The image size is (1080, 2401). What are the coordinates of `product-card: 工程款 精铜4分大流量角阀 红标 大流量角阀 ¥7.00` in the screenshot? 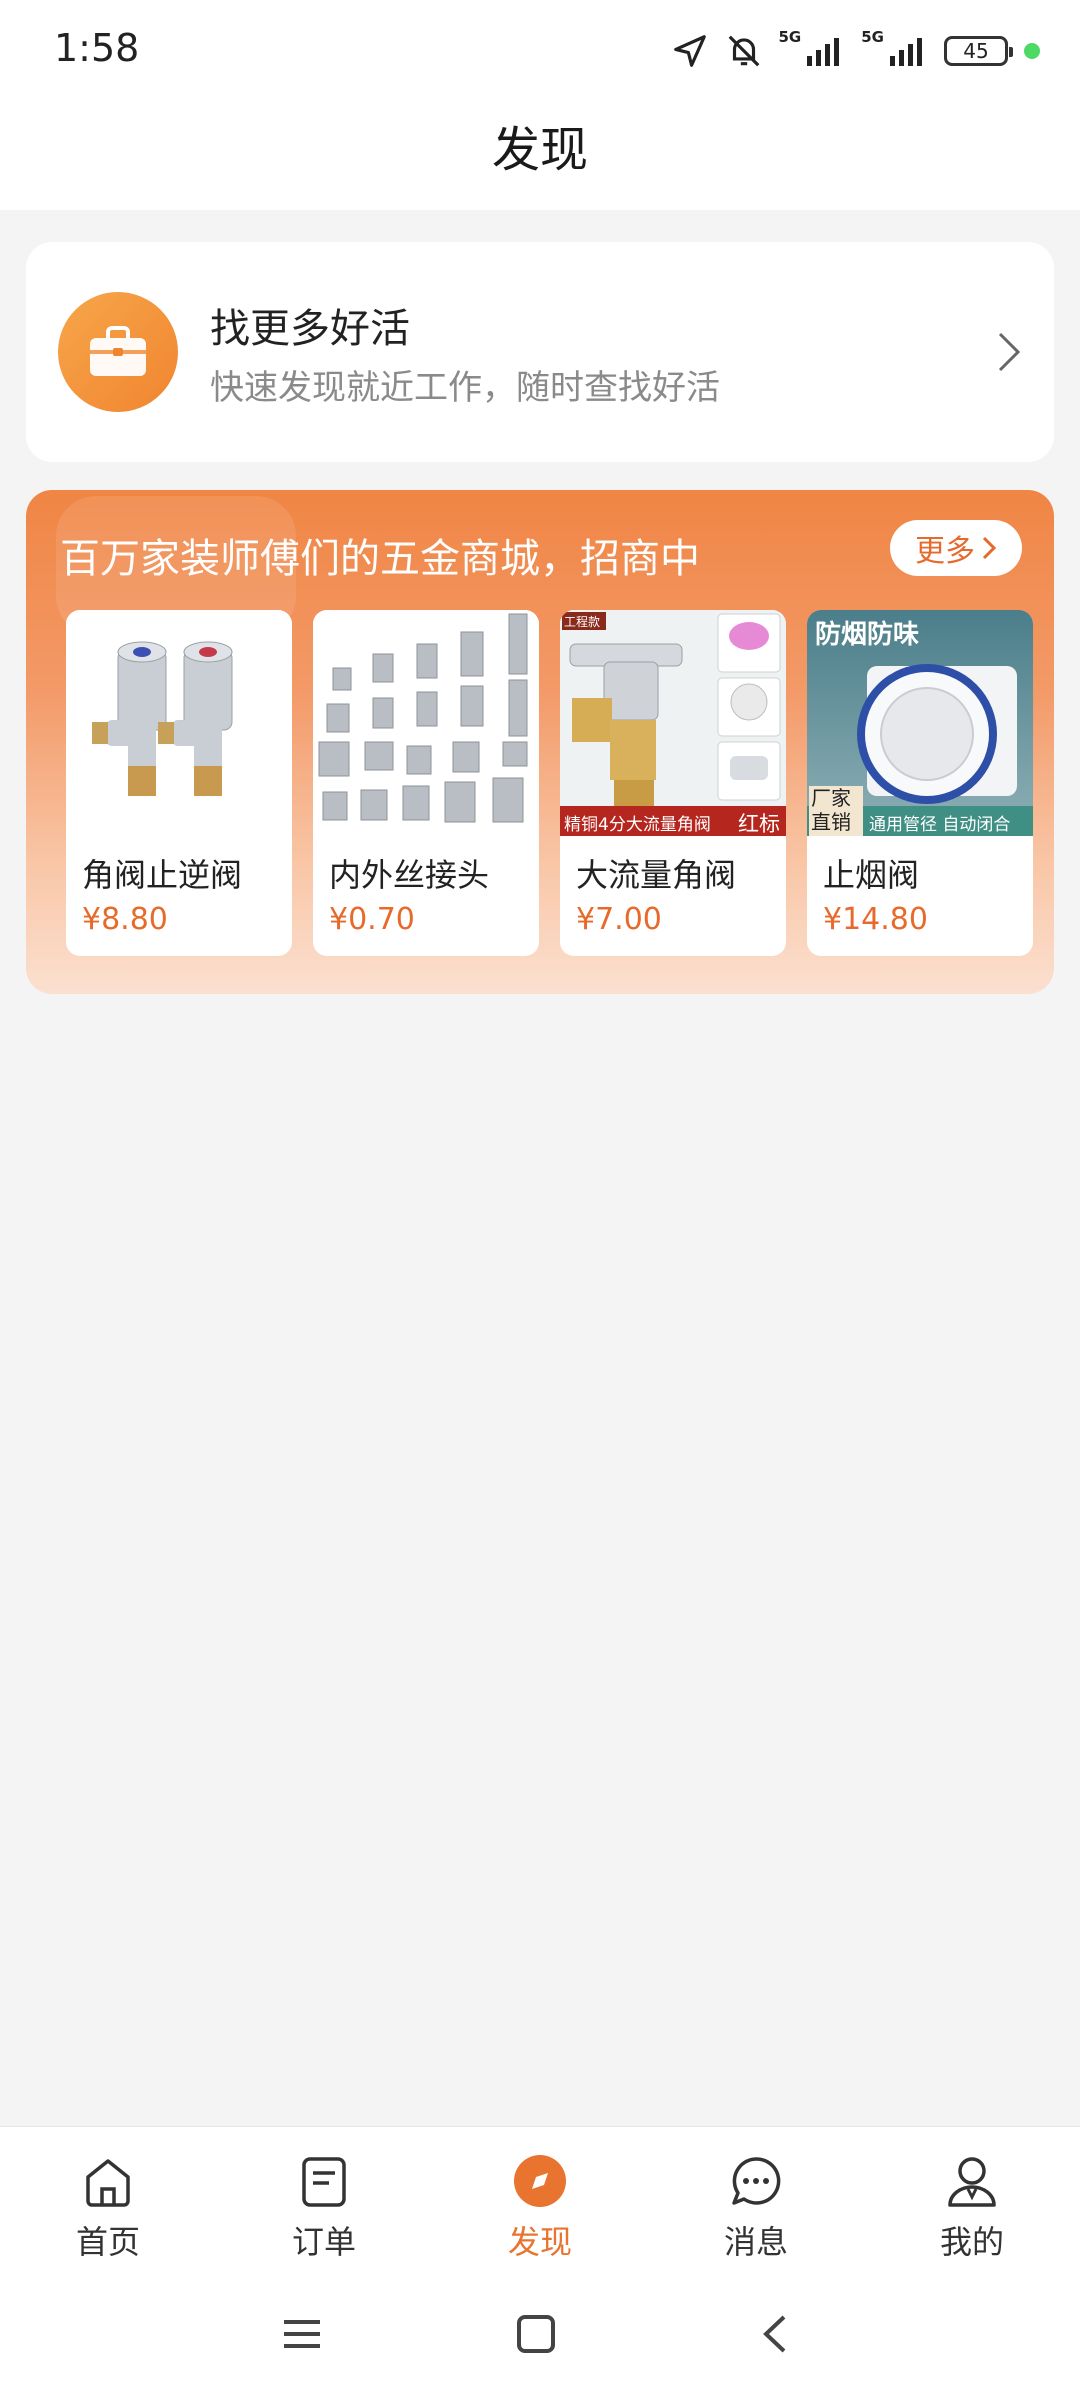 It's located at (673, 783).